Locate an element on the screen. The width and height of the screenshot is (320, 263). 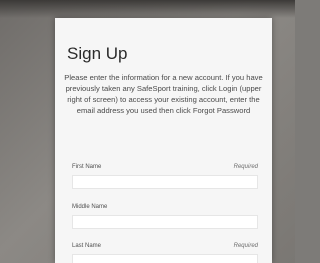
first-name-field: First Name Required is located at coordinates (165, 176).